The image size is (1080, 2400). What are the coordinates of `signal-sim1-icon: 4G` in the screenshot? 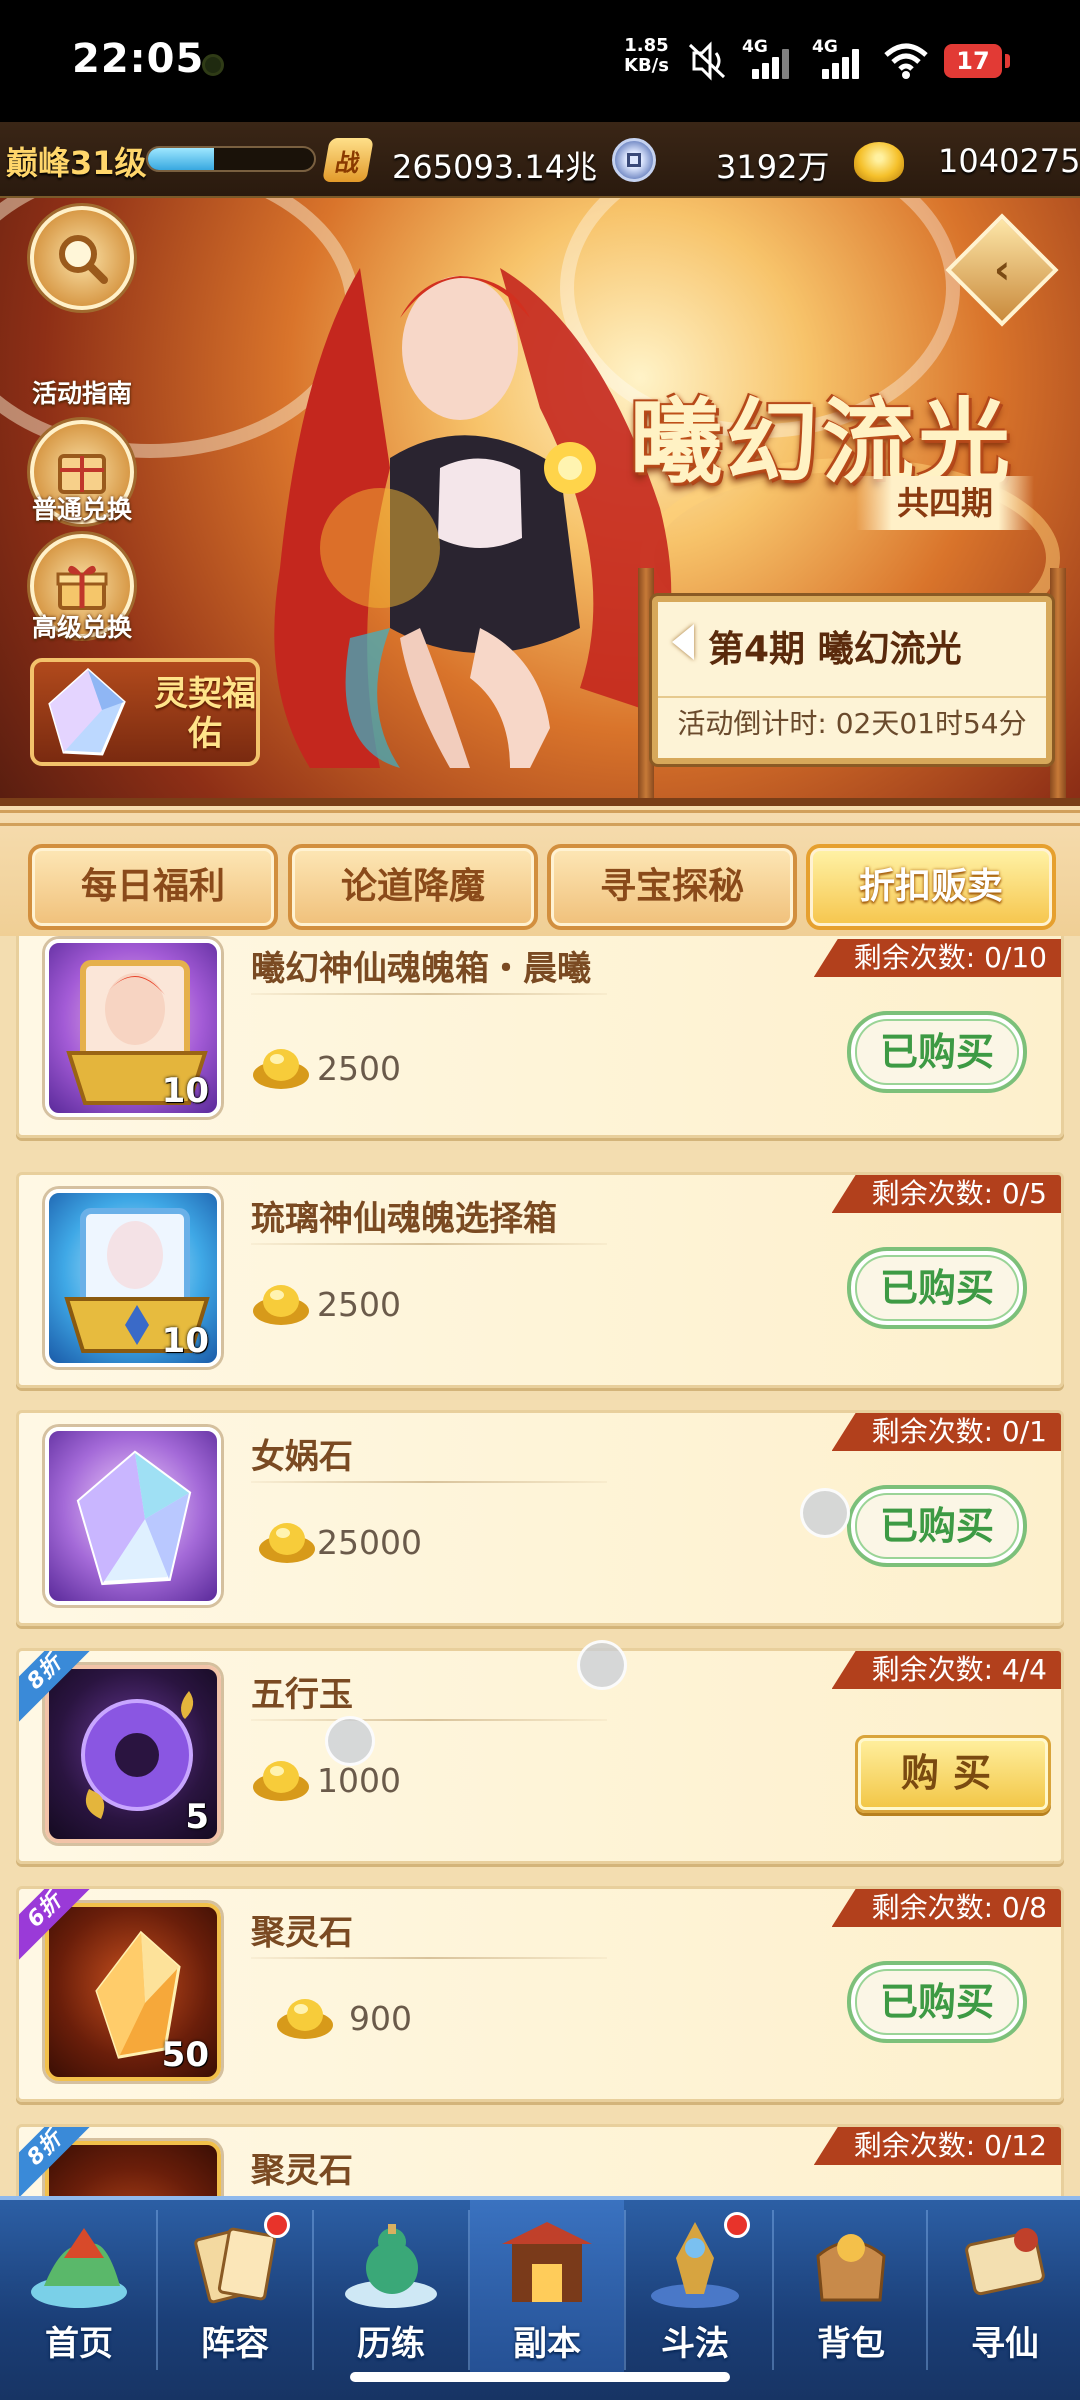 It's located at (770, 59).